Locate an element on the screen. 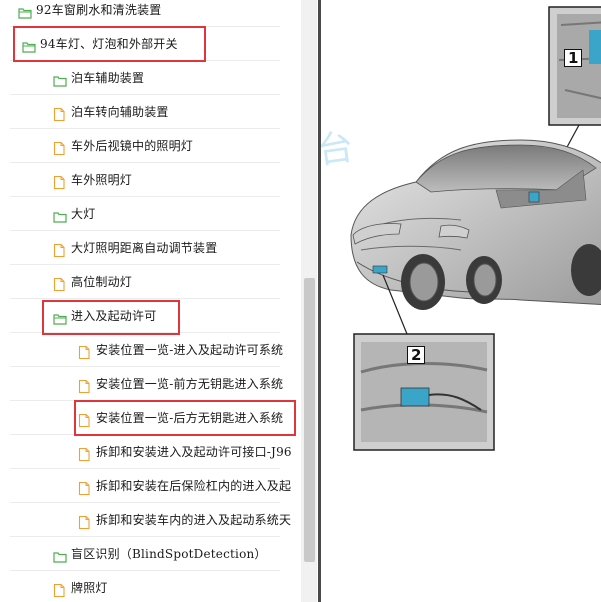  tree-item-park-steering-assist: 泊车转向辅助装置 is located at coordinates (145, 112).